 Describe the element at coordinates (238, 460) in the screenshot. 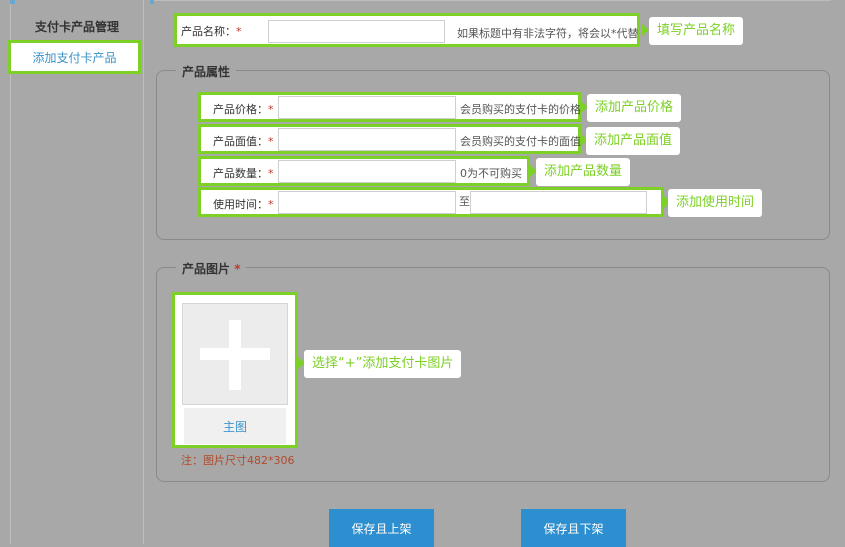

I see `image-size-note: 注：图片尺寸482*306` at that location.